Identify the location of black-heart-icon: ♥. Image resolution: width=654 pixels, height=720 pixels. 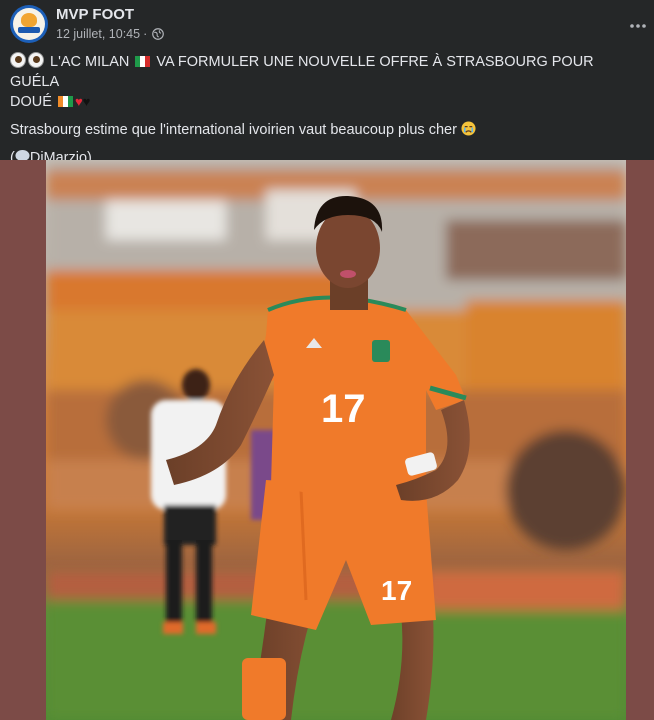
(86, 101).